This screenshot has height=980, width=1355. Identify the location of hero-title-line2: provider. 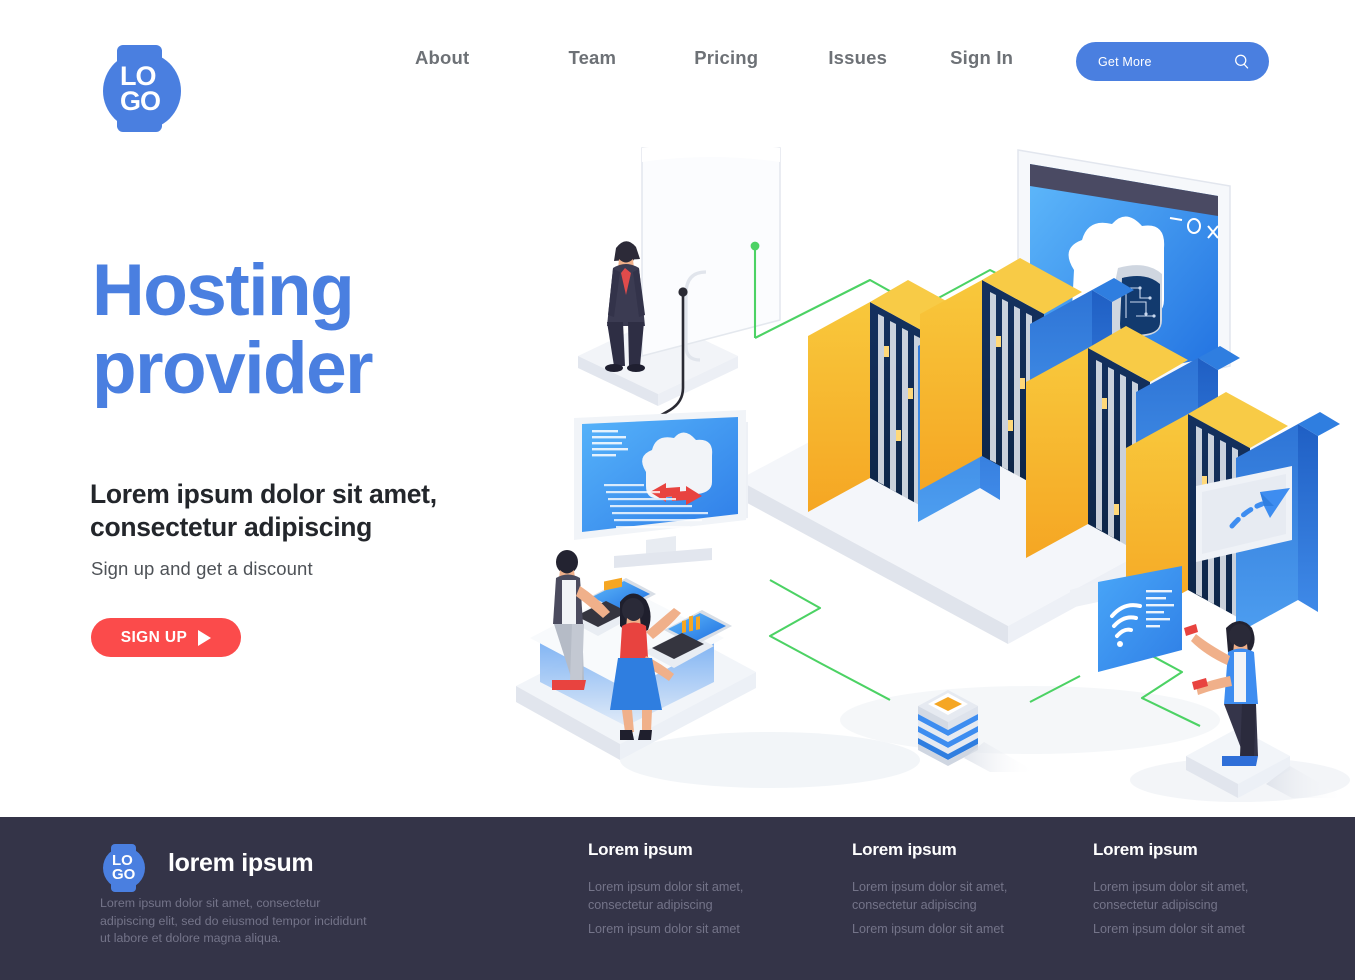
(233, 368).